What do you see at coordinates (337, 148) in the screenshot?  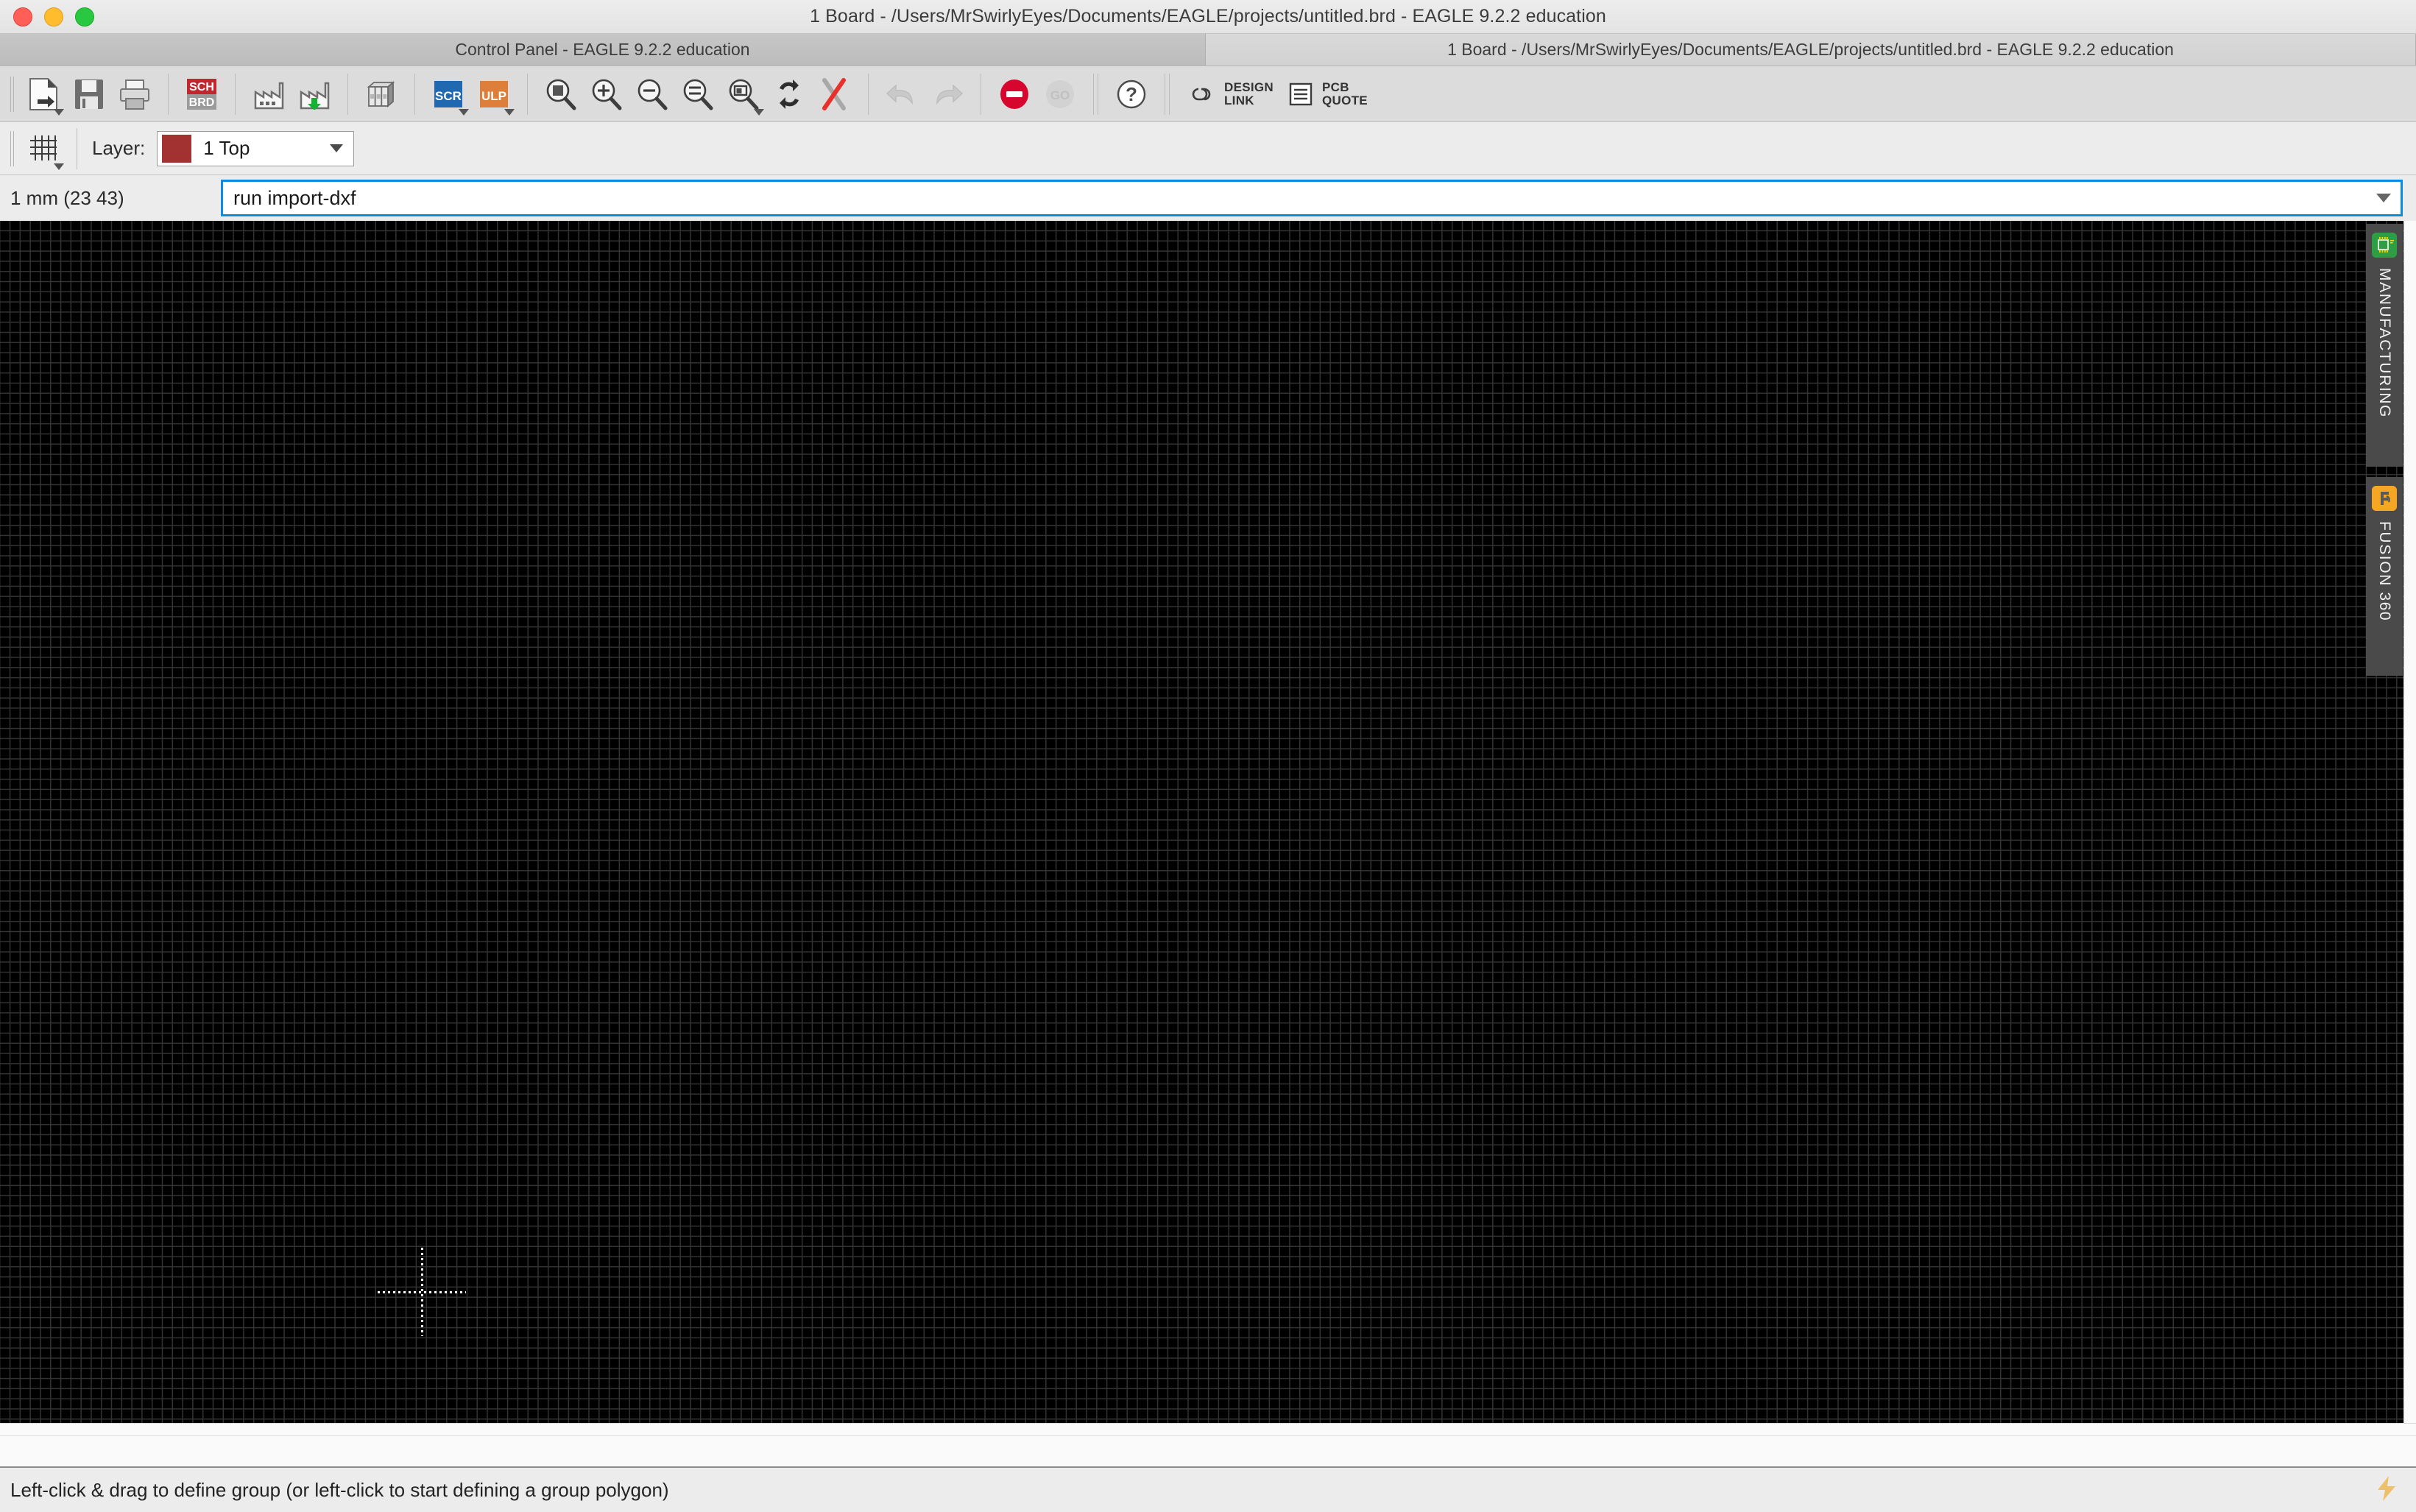 I see `chevron-down-icon` at bounding box center [337, 148].